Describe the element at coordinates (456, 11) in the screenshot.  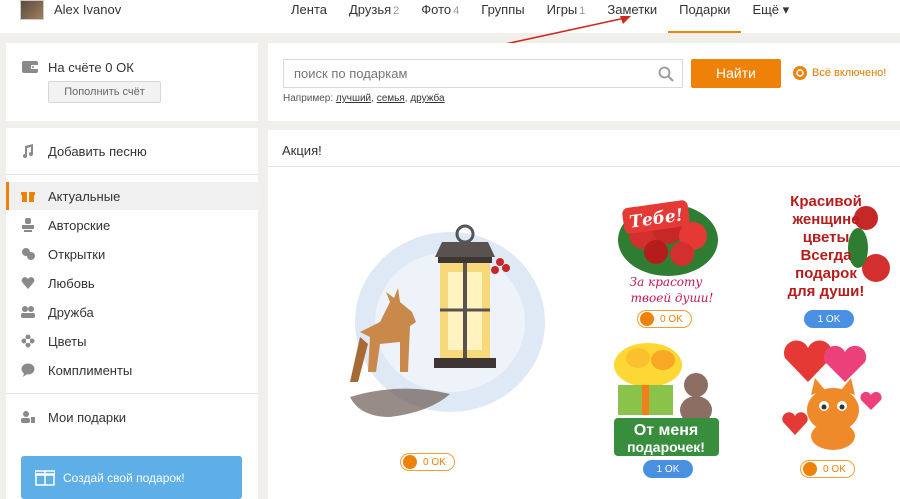
I see `nav-count: 4` at that location.